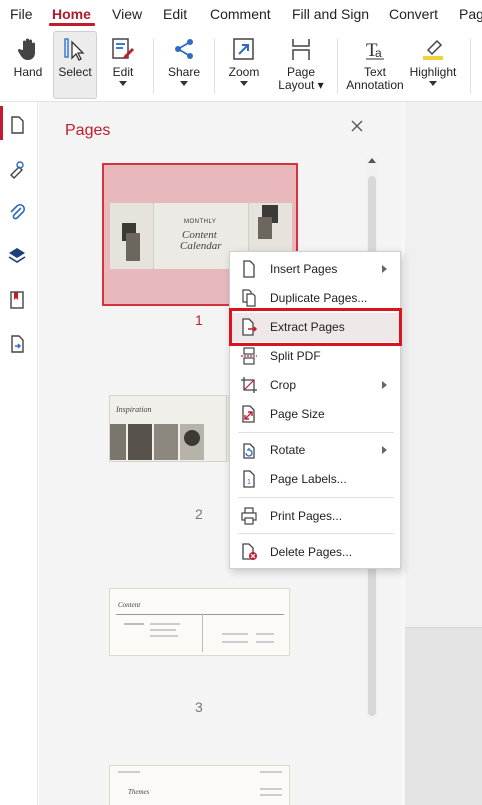 This screenshot has width=482, height=805. What do you see at coordinates (433, 49) in the screenshot?
I see `highlighter-icon` at bounding box center [433, 49].